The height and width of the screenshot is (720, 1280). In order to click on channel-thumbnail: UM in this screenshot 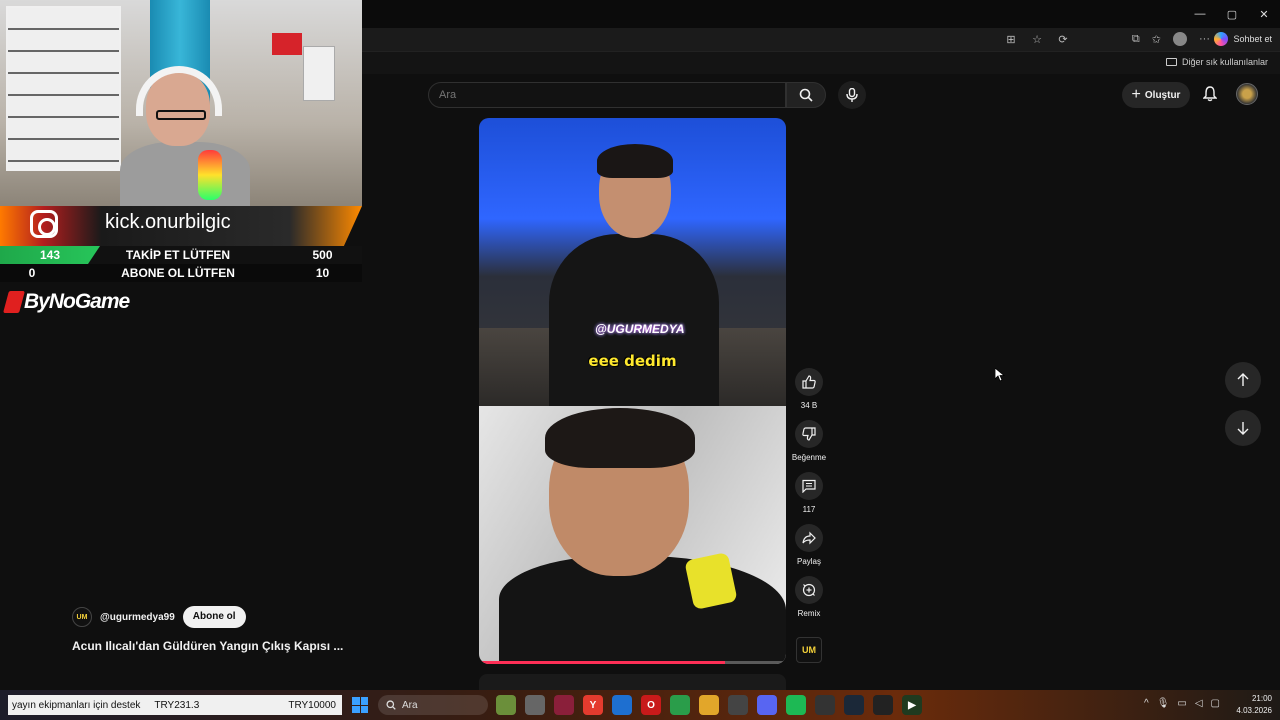, I will do `click(809, 650)`.